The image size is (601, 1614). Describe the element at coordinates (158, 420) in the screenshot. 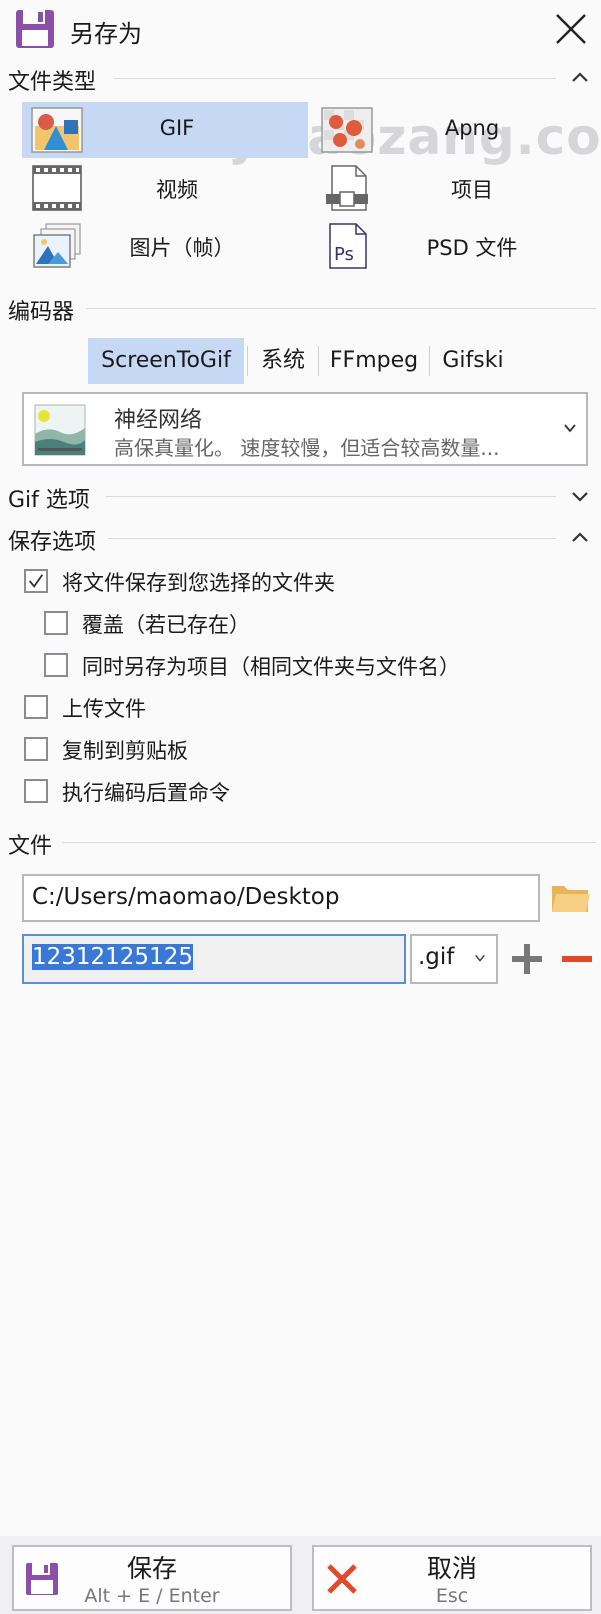

I see `quantizer-title: 神经网络` at that location.